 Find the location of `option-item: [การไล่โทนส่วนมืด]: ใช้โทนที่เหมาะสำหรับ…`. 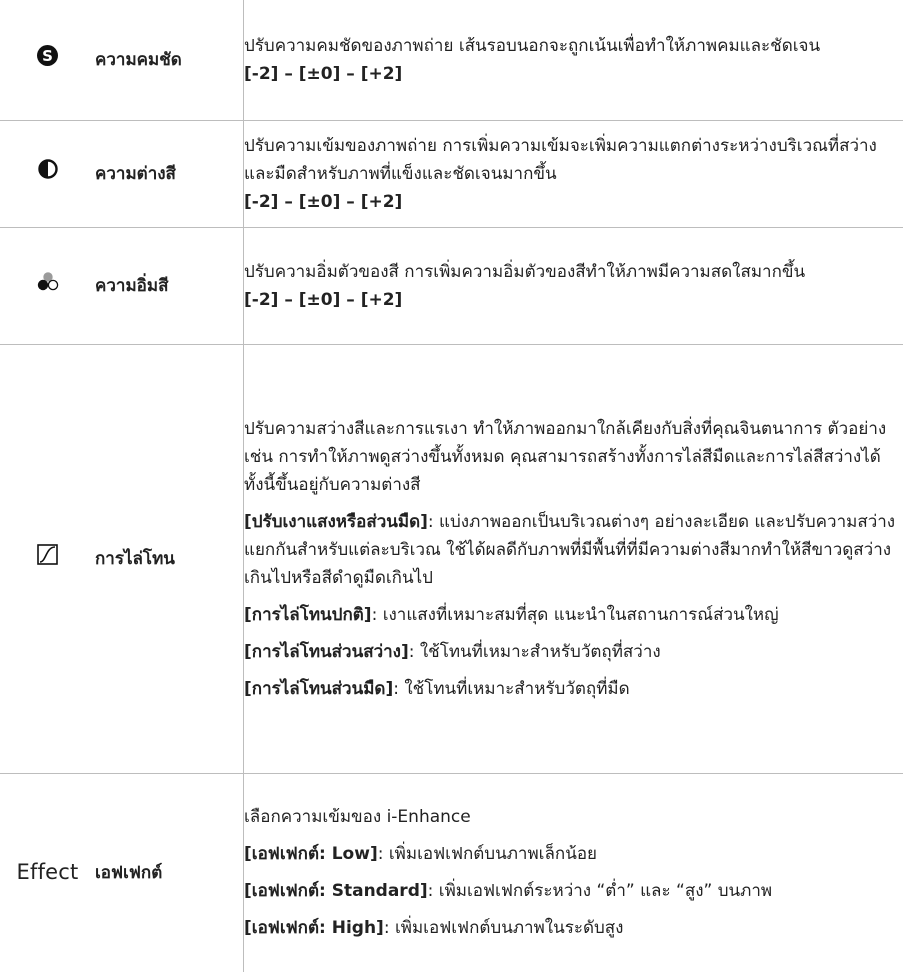

option-item: [การไล่โทนส่วนมืด]: ใช้โทนที่เหมาะสำหรับ… is located at coordinates (573, 689).